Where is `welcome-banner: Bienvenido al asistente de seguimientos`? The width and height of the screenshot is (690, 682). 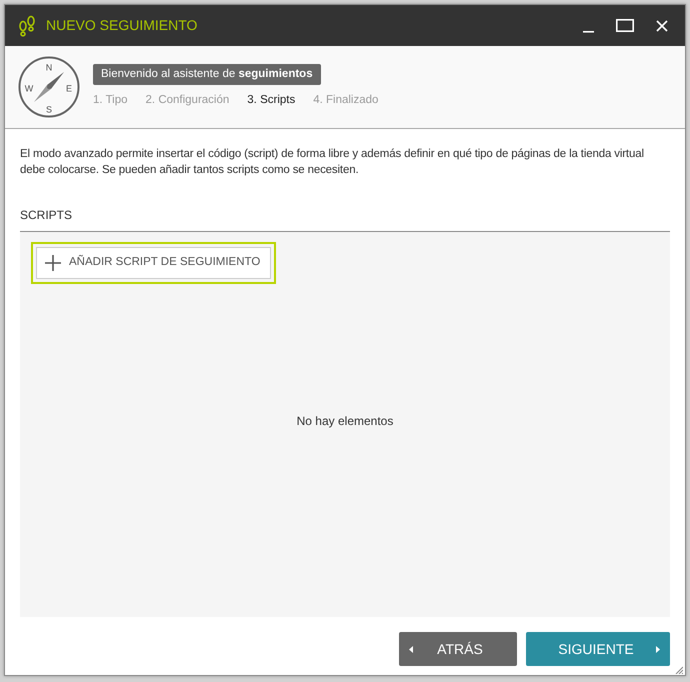
welcome-banner: Bienvenido al asistente de seguimientos is located at coordinates (207, 75).